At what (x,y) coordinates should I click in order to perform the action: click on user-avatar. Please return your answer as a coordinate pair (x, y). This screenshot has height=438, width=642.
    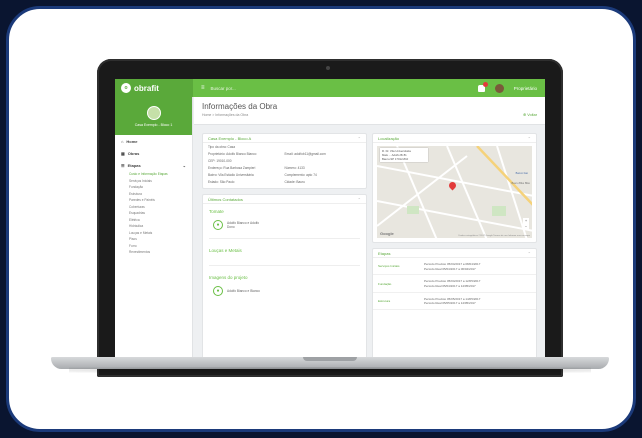
    Looking at the image, I should click on (499, 88).